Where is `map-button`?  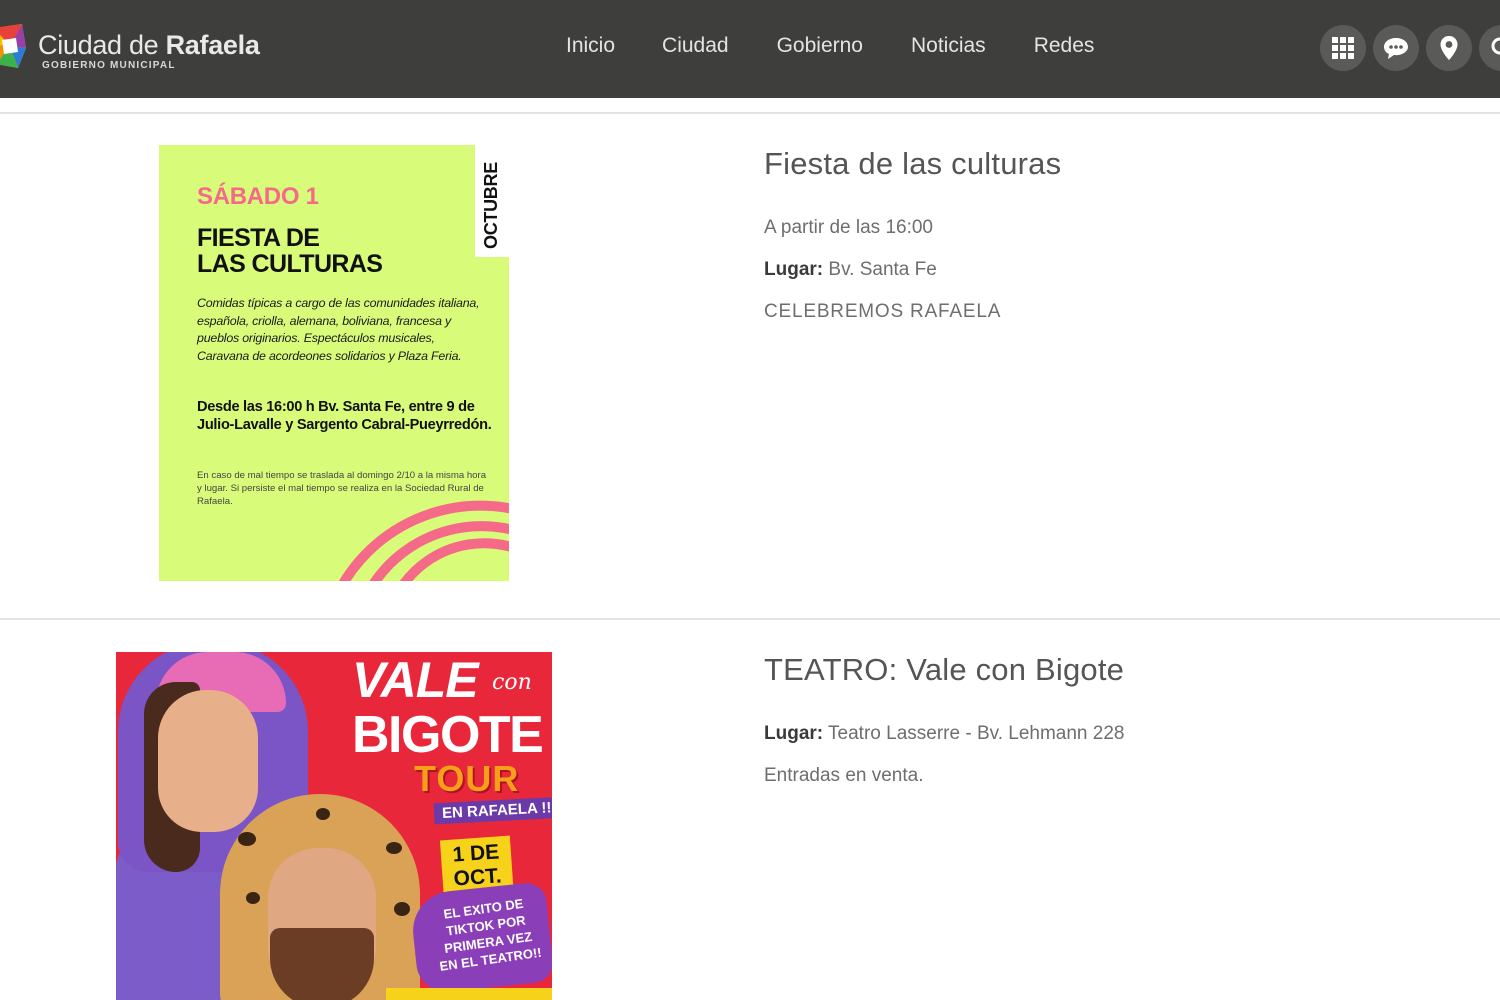 map-button is located at coordinates (1449, 48).